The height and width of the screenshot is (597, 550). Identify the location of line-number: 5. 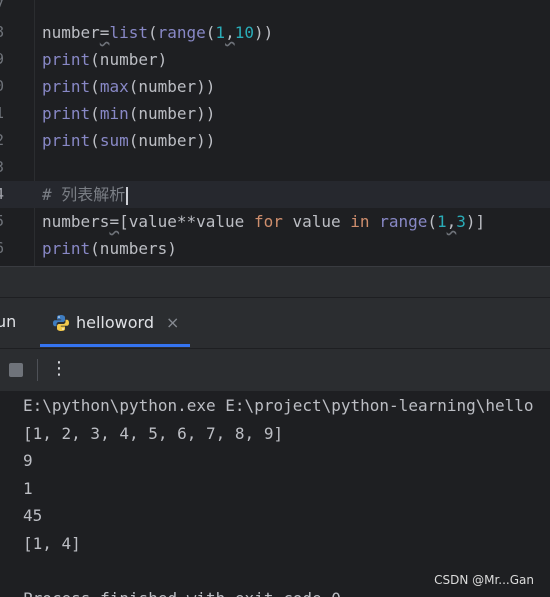
(3, 221).